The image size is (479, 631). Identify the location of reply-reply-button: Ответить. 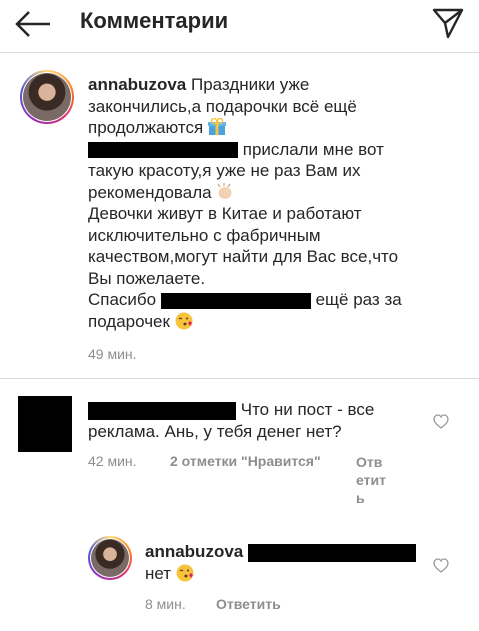
(248, 604).